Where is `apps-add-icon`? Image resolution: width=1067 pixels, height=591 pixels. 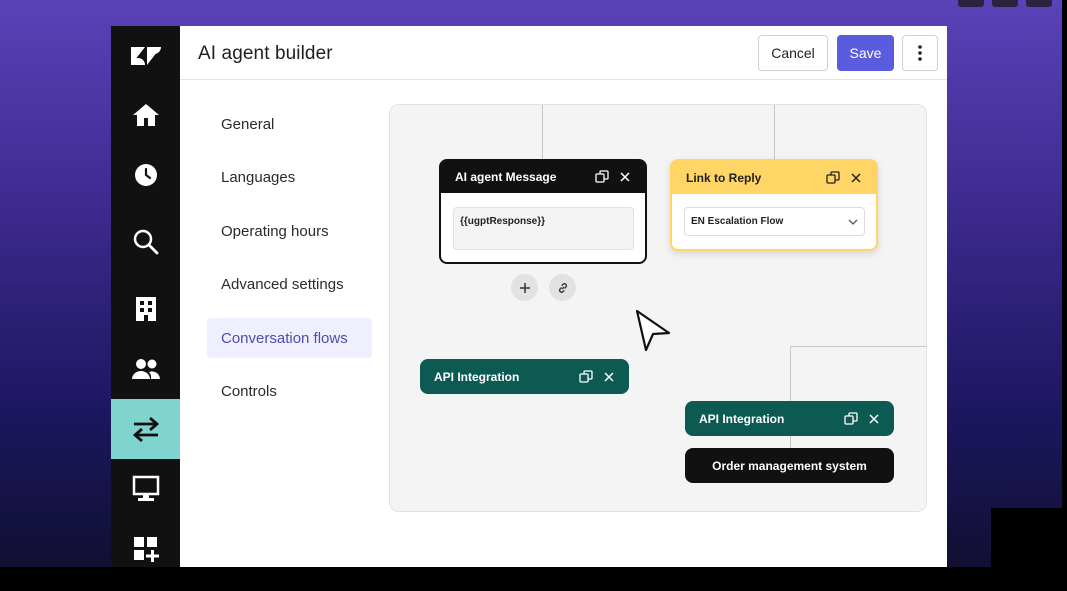
apps-add-icon is located at coordinates (146, 549).